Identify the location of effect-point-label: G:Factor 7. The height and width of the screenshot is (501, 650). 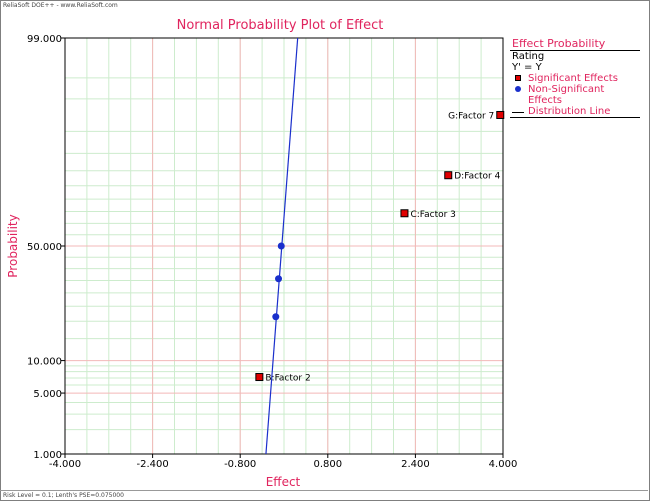
(471, 116).